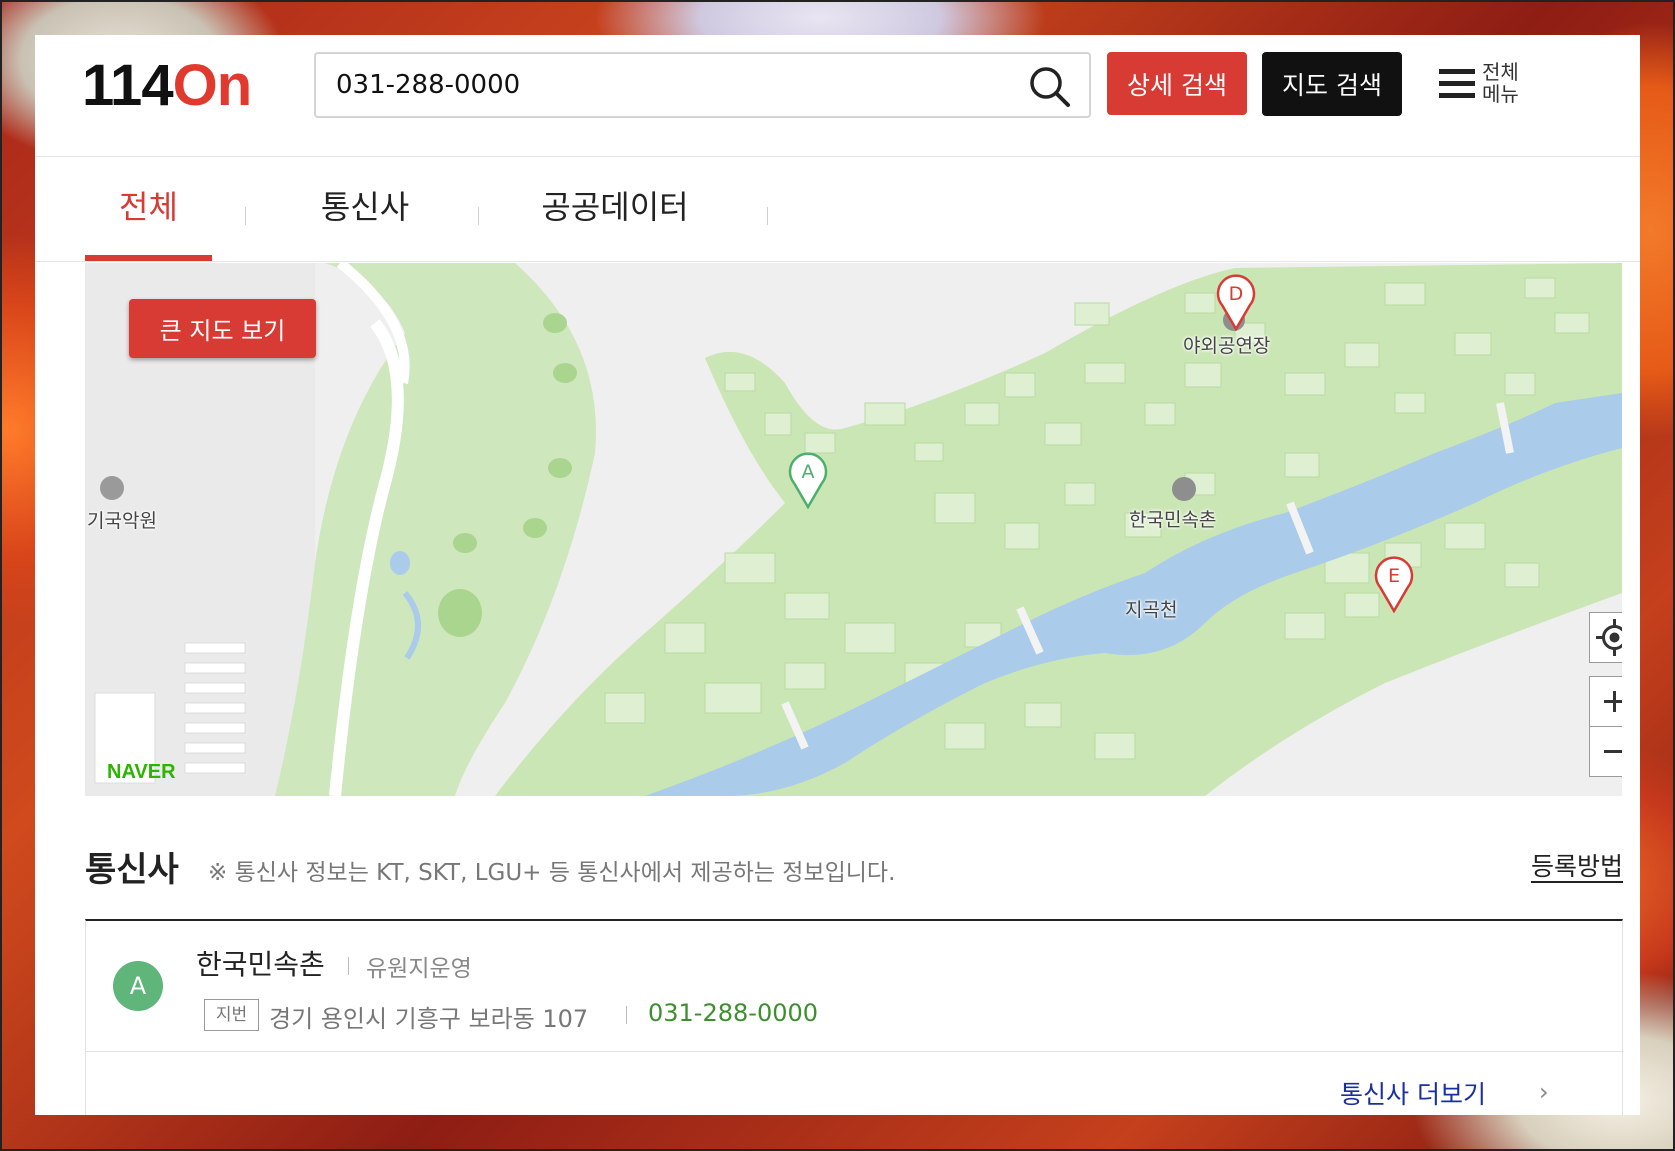  I want to click on map-marker-a-letter: A, so click(808, 472).